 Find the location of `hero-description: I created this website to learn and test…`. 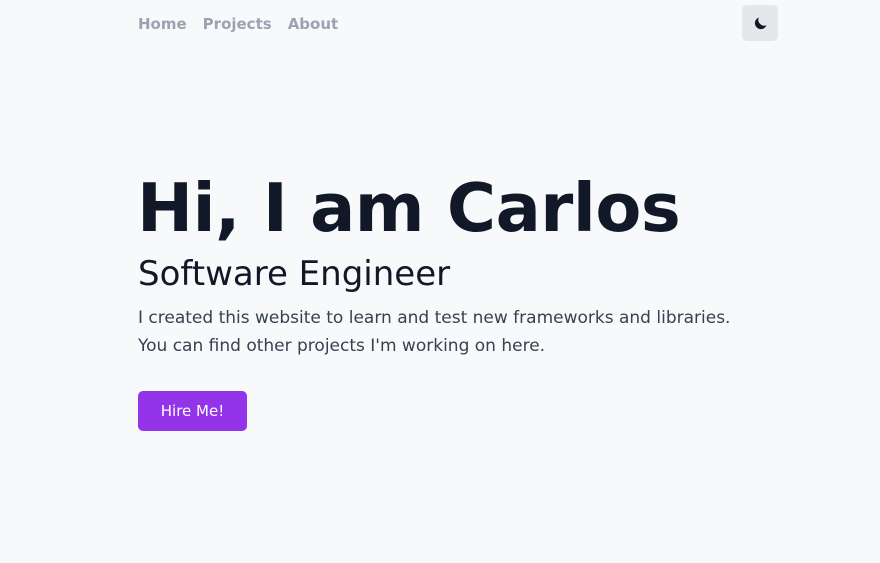

hero-description: I created this website to learn and test… is located at coordinates (434, 332).